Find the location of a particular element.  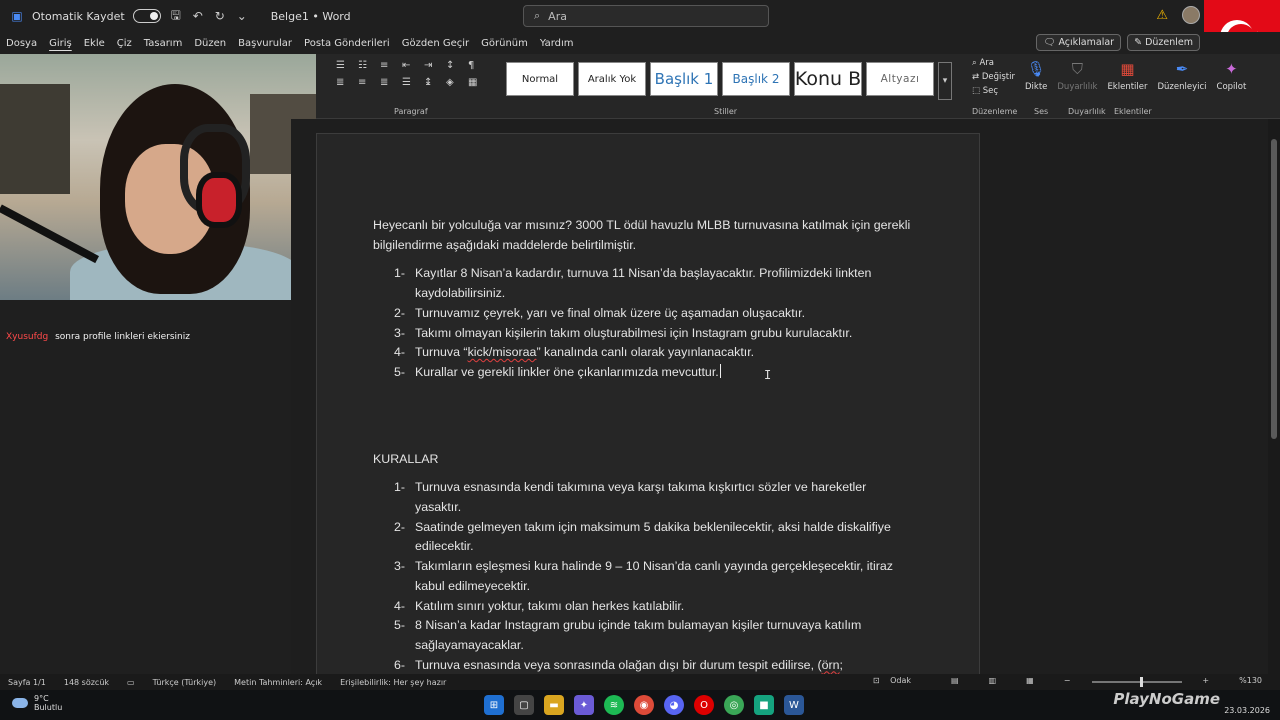

tab-gorunum: Görünüm is located at coordinates (504, 43).